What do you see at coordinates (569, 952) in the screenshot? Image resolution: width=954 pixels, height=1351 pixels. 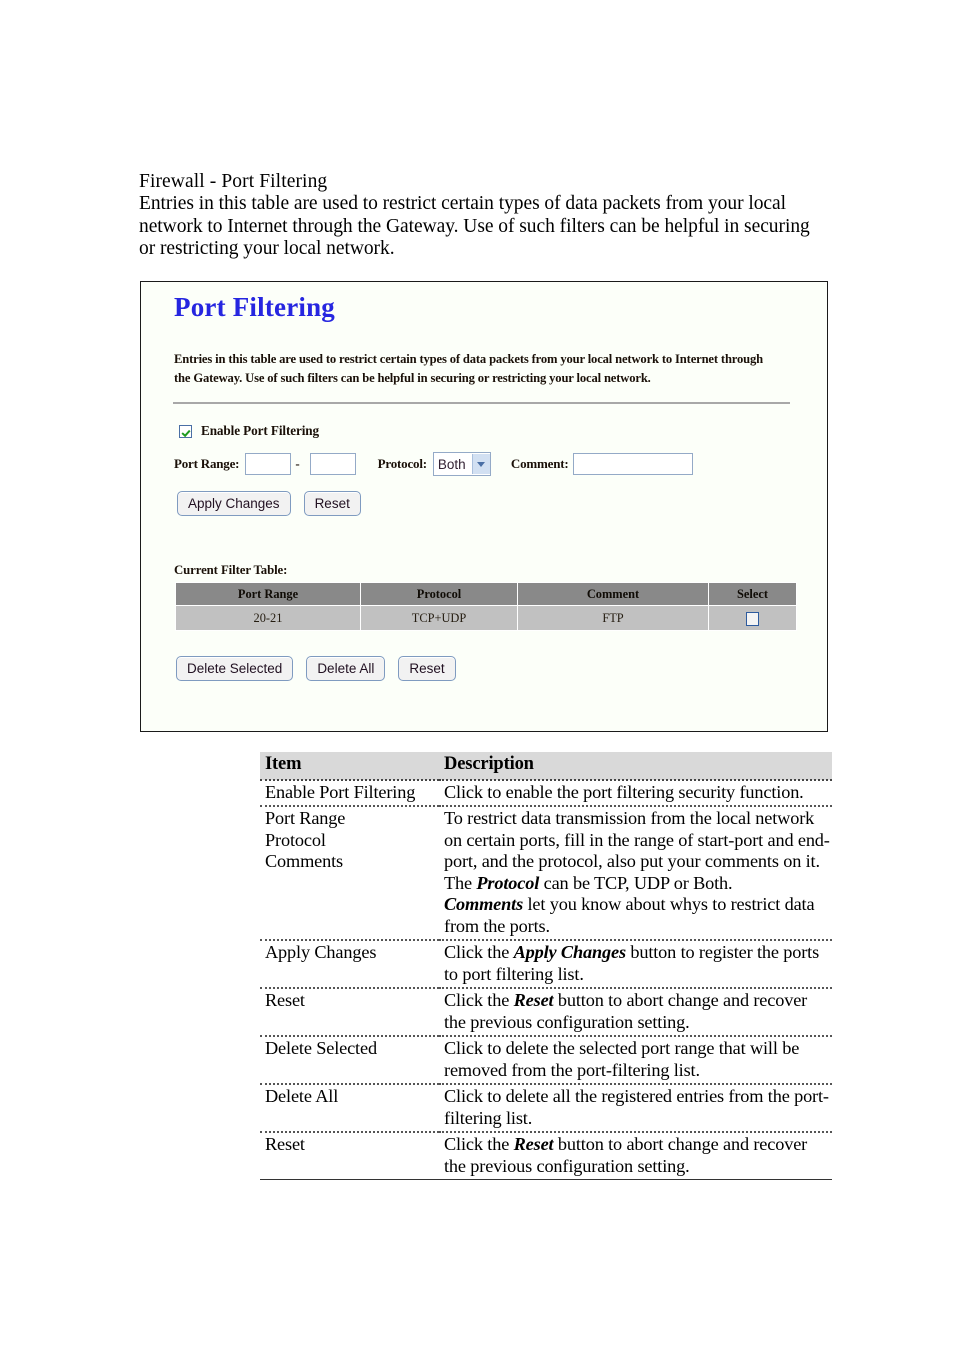 I see `emphasis-apply-changes: Apply Changes` at bounding box center [569, 952].